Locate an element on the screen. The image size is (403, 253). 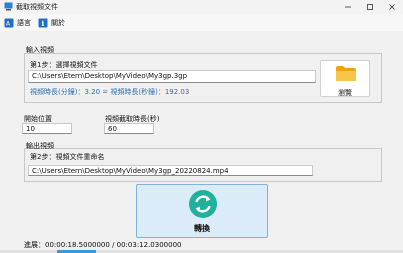
menu-item-about-label: 關於 is located at coordinates (58, 22).